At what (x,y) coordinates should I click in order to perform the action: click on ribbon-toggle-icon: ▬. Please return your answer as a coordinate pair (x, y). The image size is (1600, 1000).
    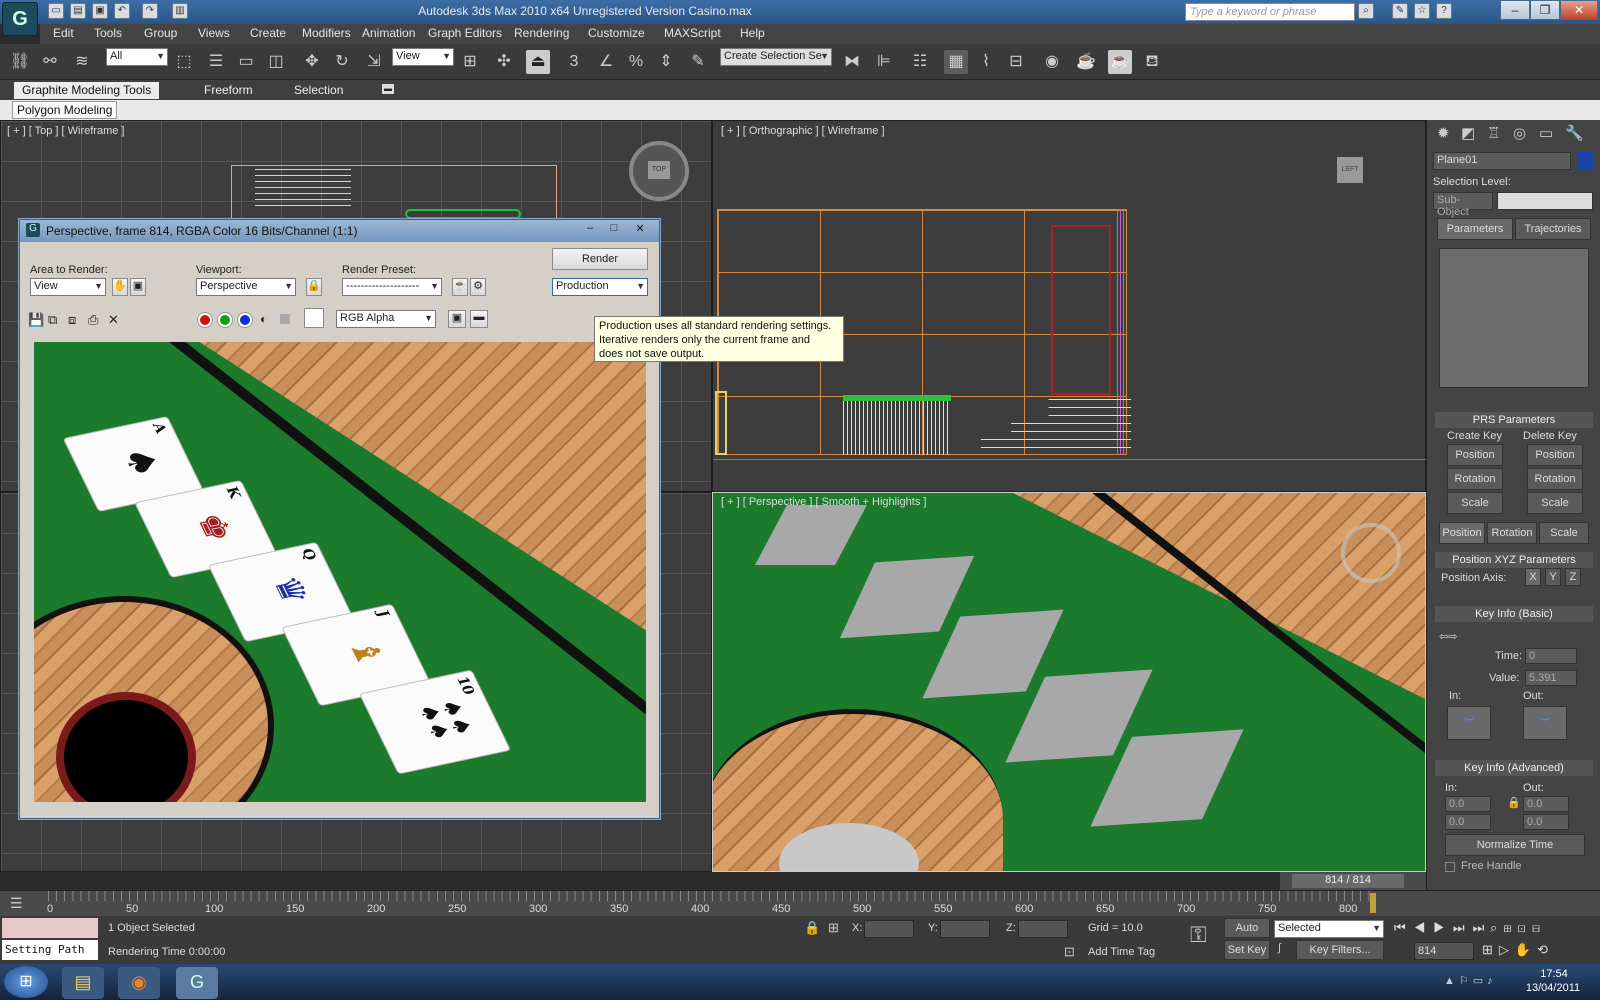
    Looking at the image, I should click on (388, 89).